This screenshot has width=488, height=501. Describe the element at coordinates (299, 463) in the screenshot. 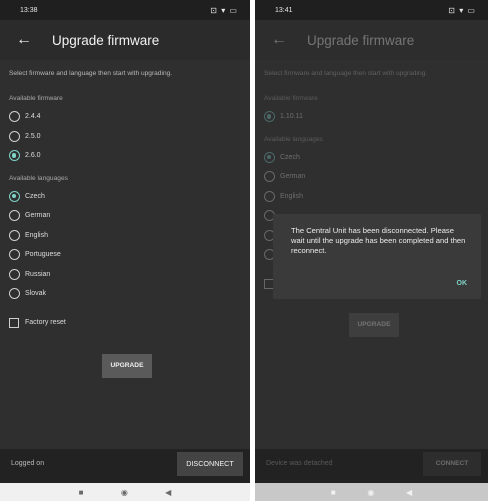

I see `connection-status: Device was detached` at that location.